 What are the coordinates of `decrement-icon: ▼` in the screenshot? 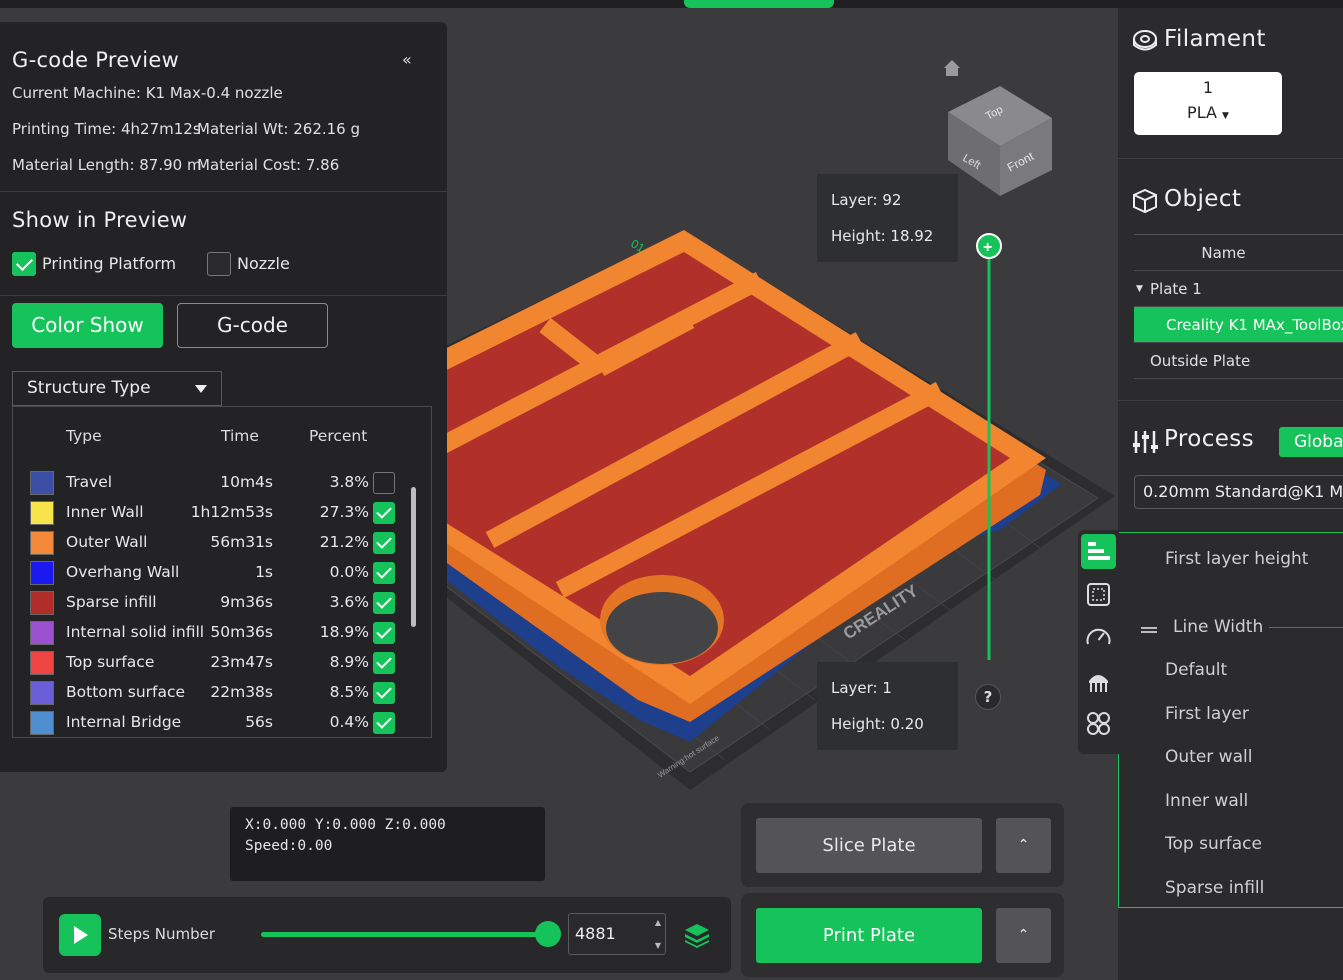 It's located at (658, 945).